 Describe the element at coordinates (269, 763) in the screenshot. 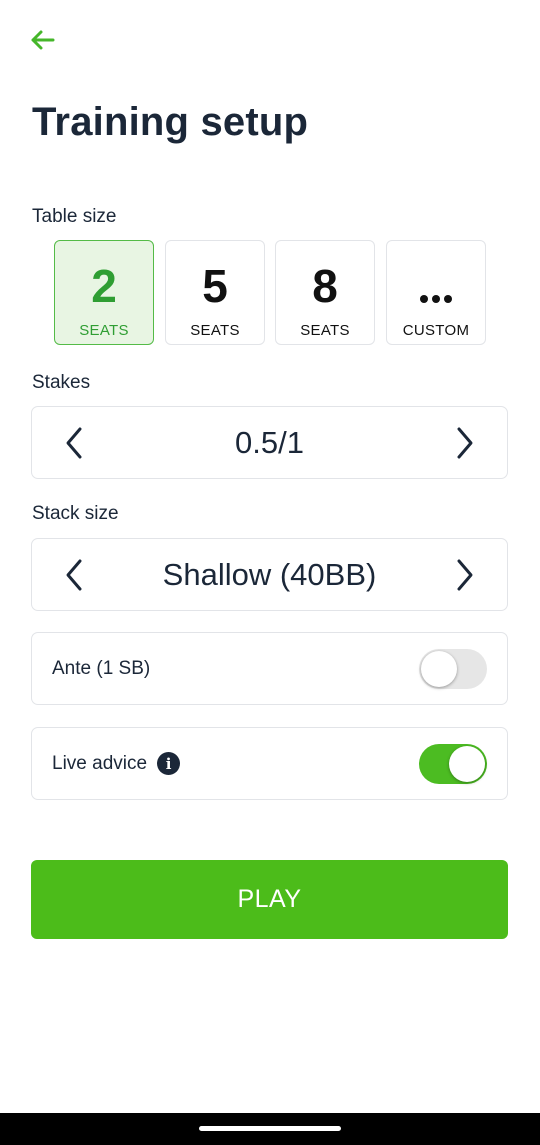

I see `live-advice-row: Live advice i` at that location.